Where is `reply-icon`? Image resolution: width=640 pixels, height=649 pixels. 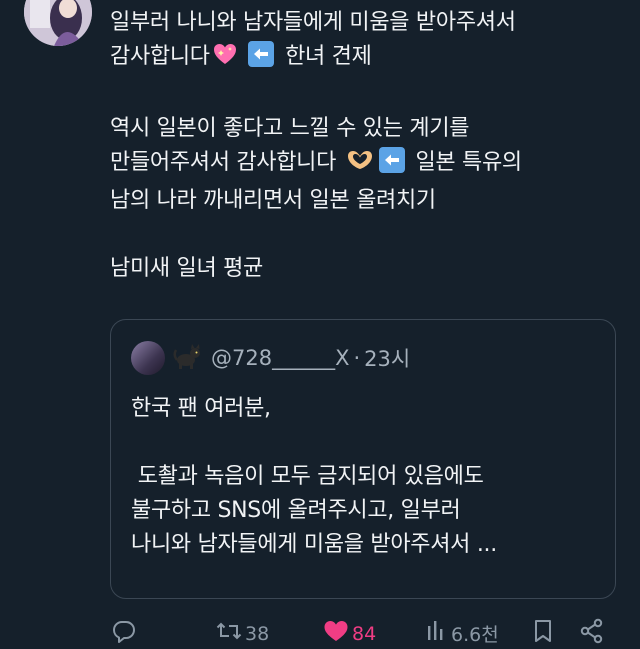
reply-icon is located at coordinates (124, 633).